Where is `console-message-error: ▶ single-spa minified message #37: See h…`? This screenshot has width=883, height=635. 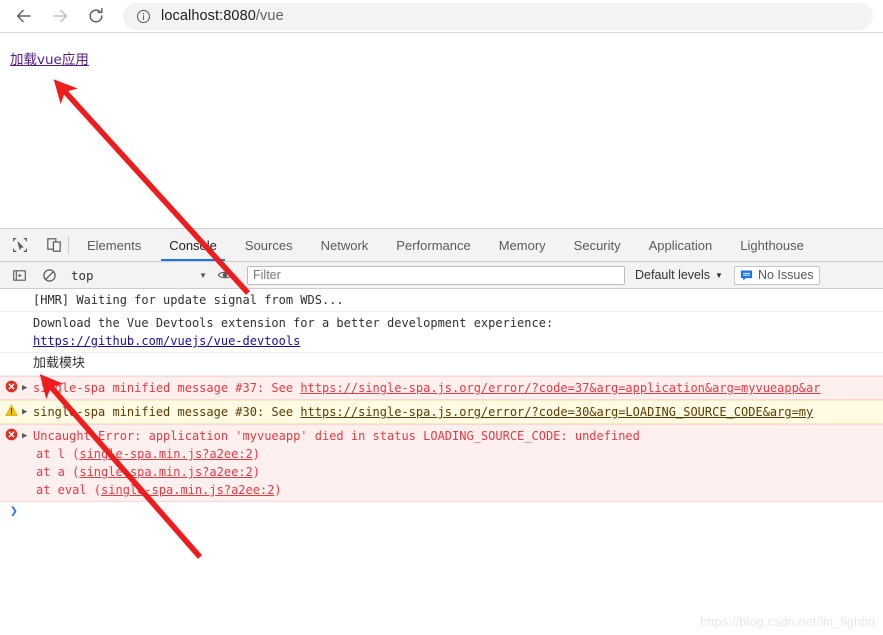 console-message-error: ▶ single-spa minified message #37: See h… is located at coordinates (441, 388).